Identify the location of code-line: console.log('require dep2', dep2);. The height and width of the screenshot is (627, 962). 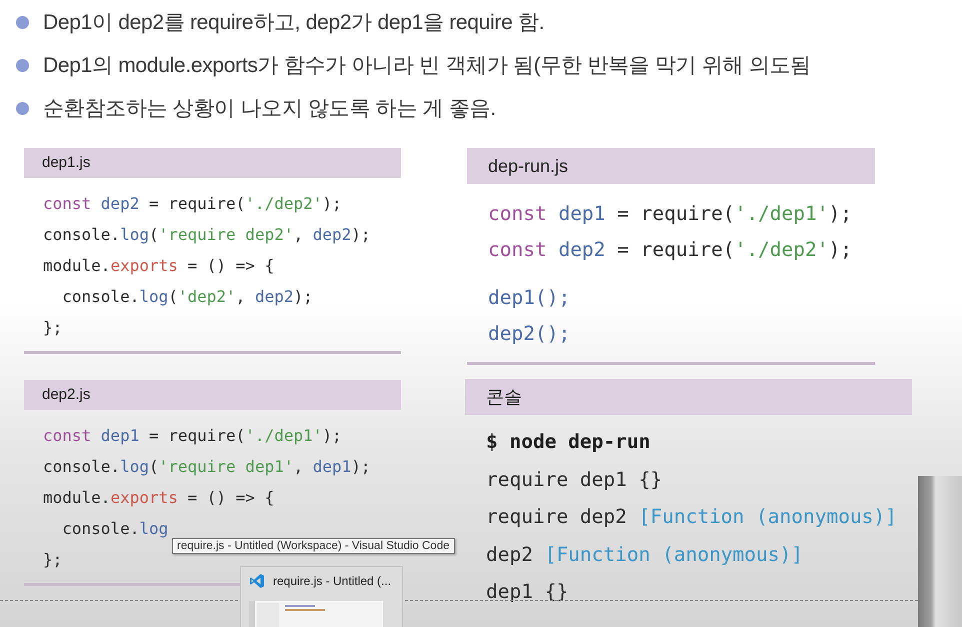
(207, 235).